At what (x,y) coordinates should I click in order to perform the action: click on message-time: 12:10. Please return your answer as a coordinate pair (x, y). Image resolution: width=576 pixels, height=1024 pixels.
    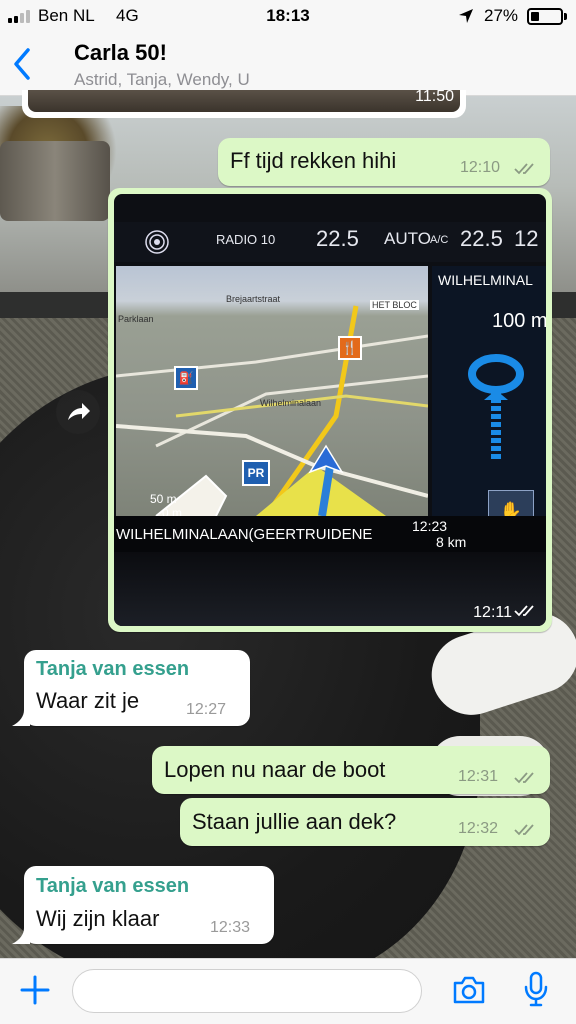
    Looking at the image, I should click on (480, 167).